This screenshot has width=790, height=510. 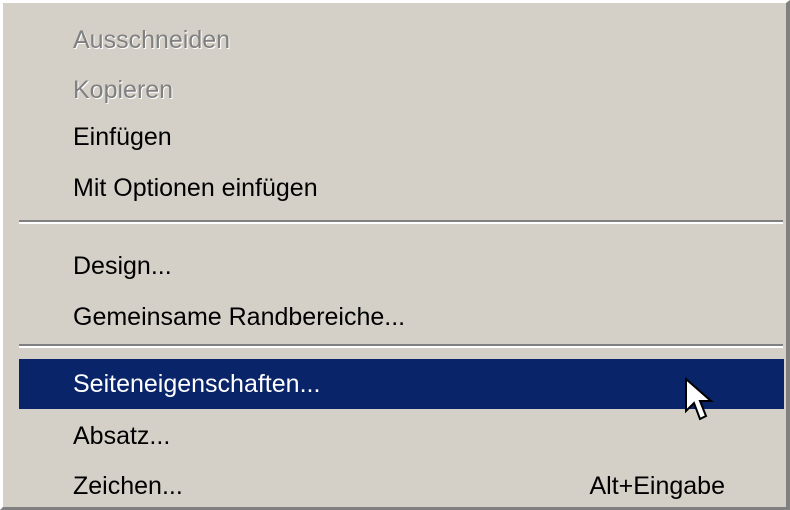 What do you see at coordinates (401, 486) in the screenshot?
I see `menu-item-zeichen: Zeichen... Alt+Eingabe` at bounding box center [401, 486].